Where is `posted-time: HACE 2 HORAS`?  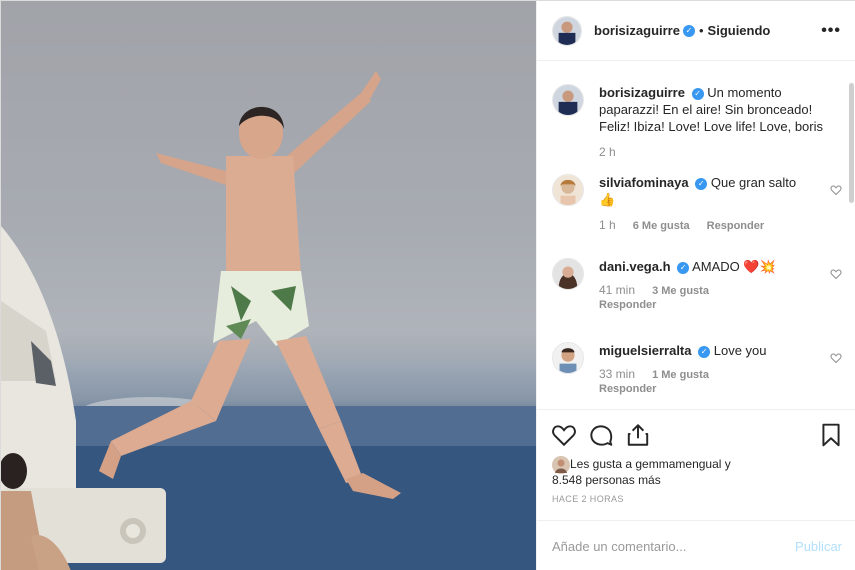
posted-time: HACE 2 HORAS is located at coordinates (588, 499).